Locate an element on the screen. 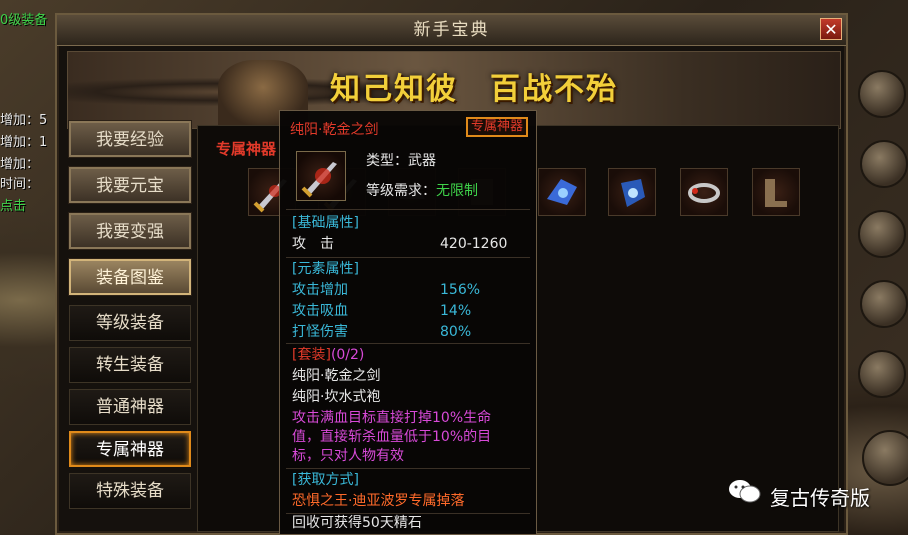 Image resolution: width=908 pixels, height=535 pixels. element-stat-value: 156% is located at coordinates (460, 290).